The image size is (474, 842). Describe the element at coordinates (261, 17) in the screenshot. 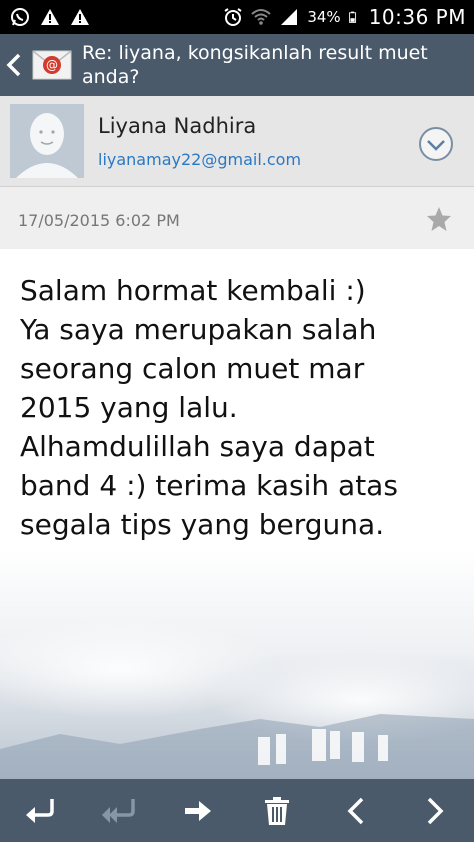

I see `wifi-icon` at that location.